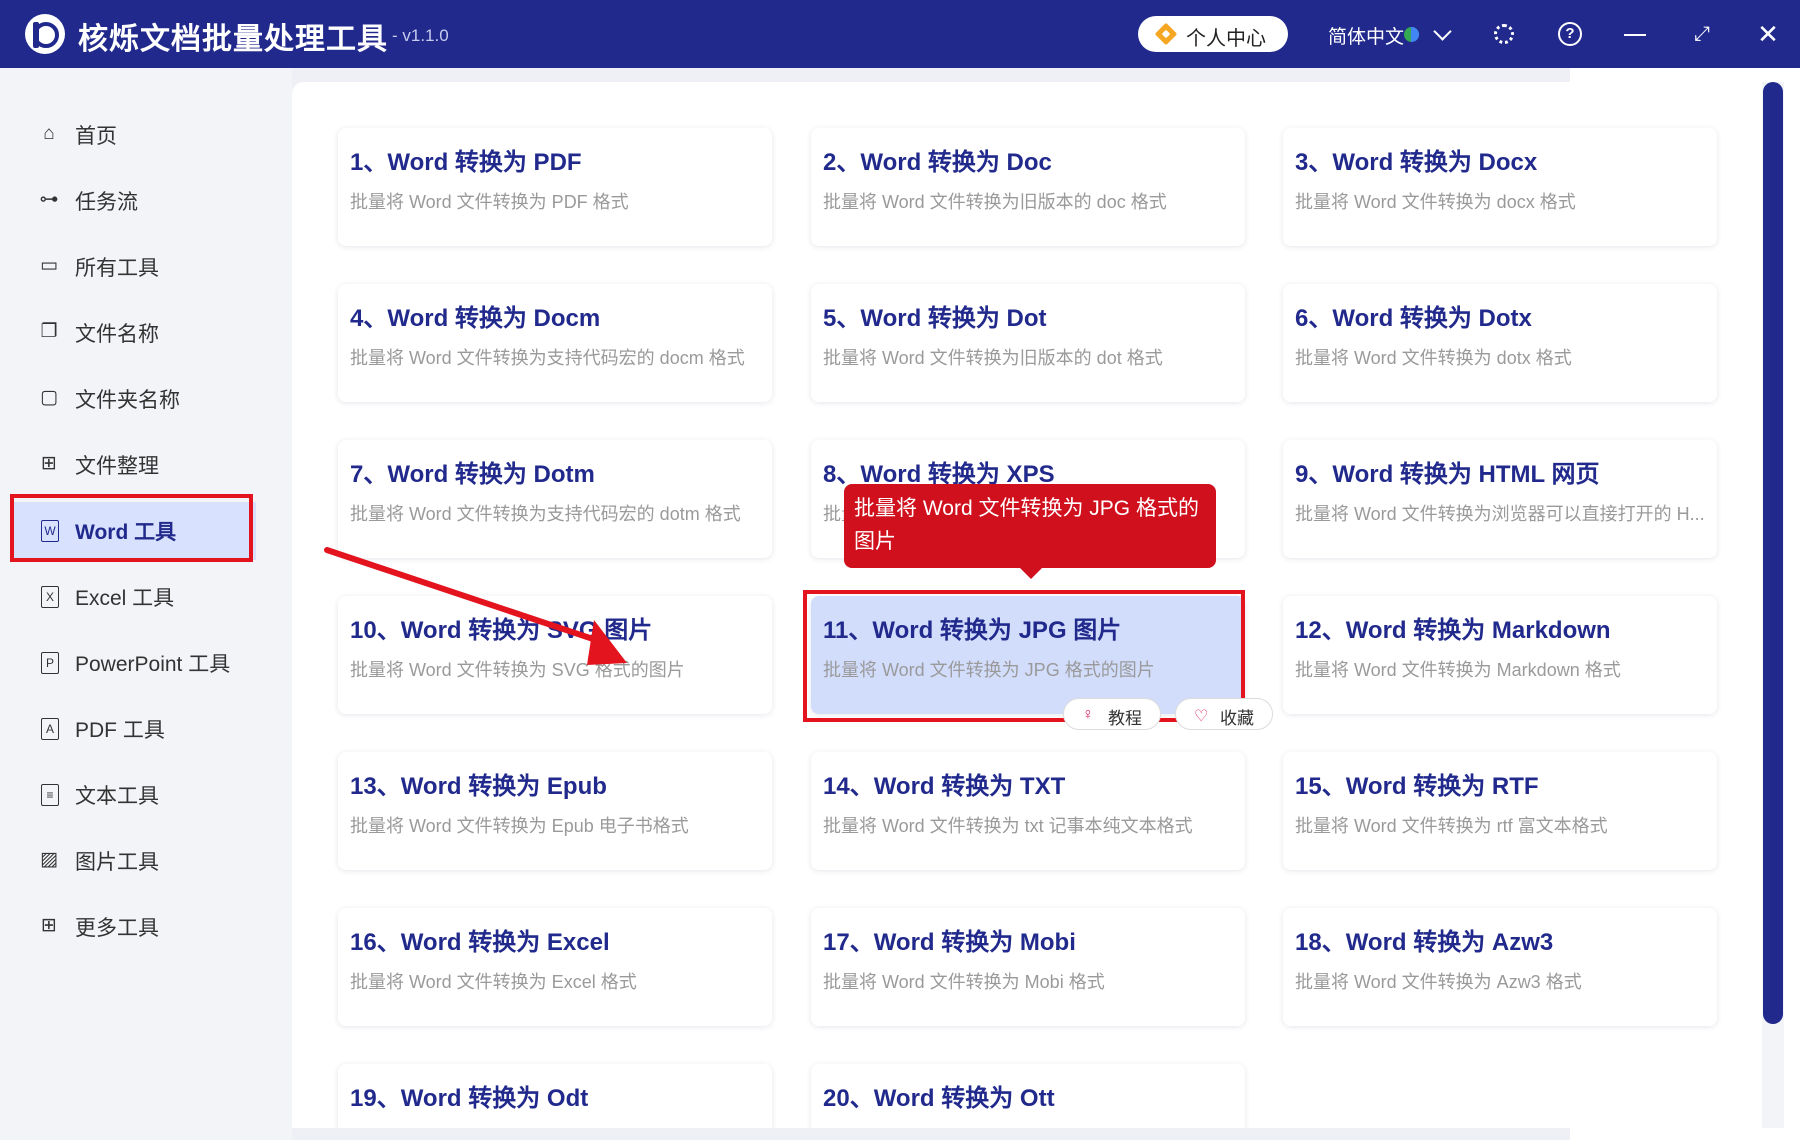 Image resolution: width=1800 pixels, height=1140 pixels. What do you see at coordinates (49, 859) in the screenshot?
I see `image-icon: ▨` at bounding box center [49, 859].